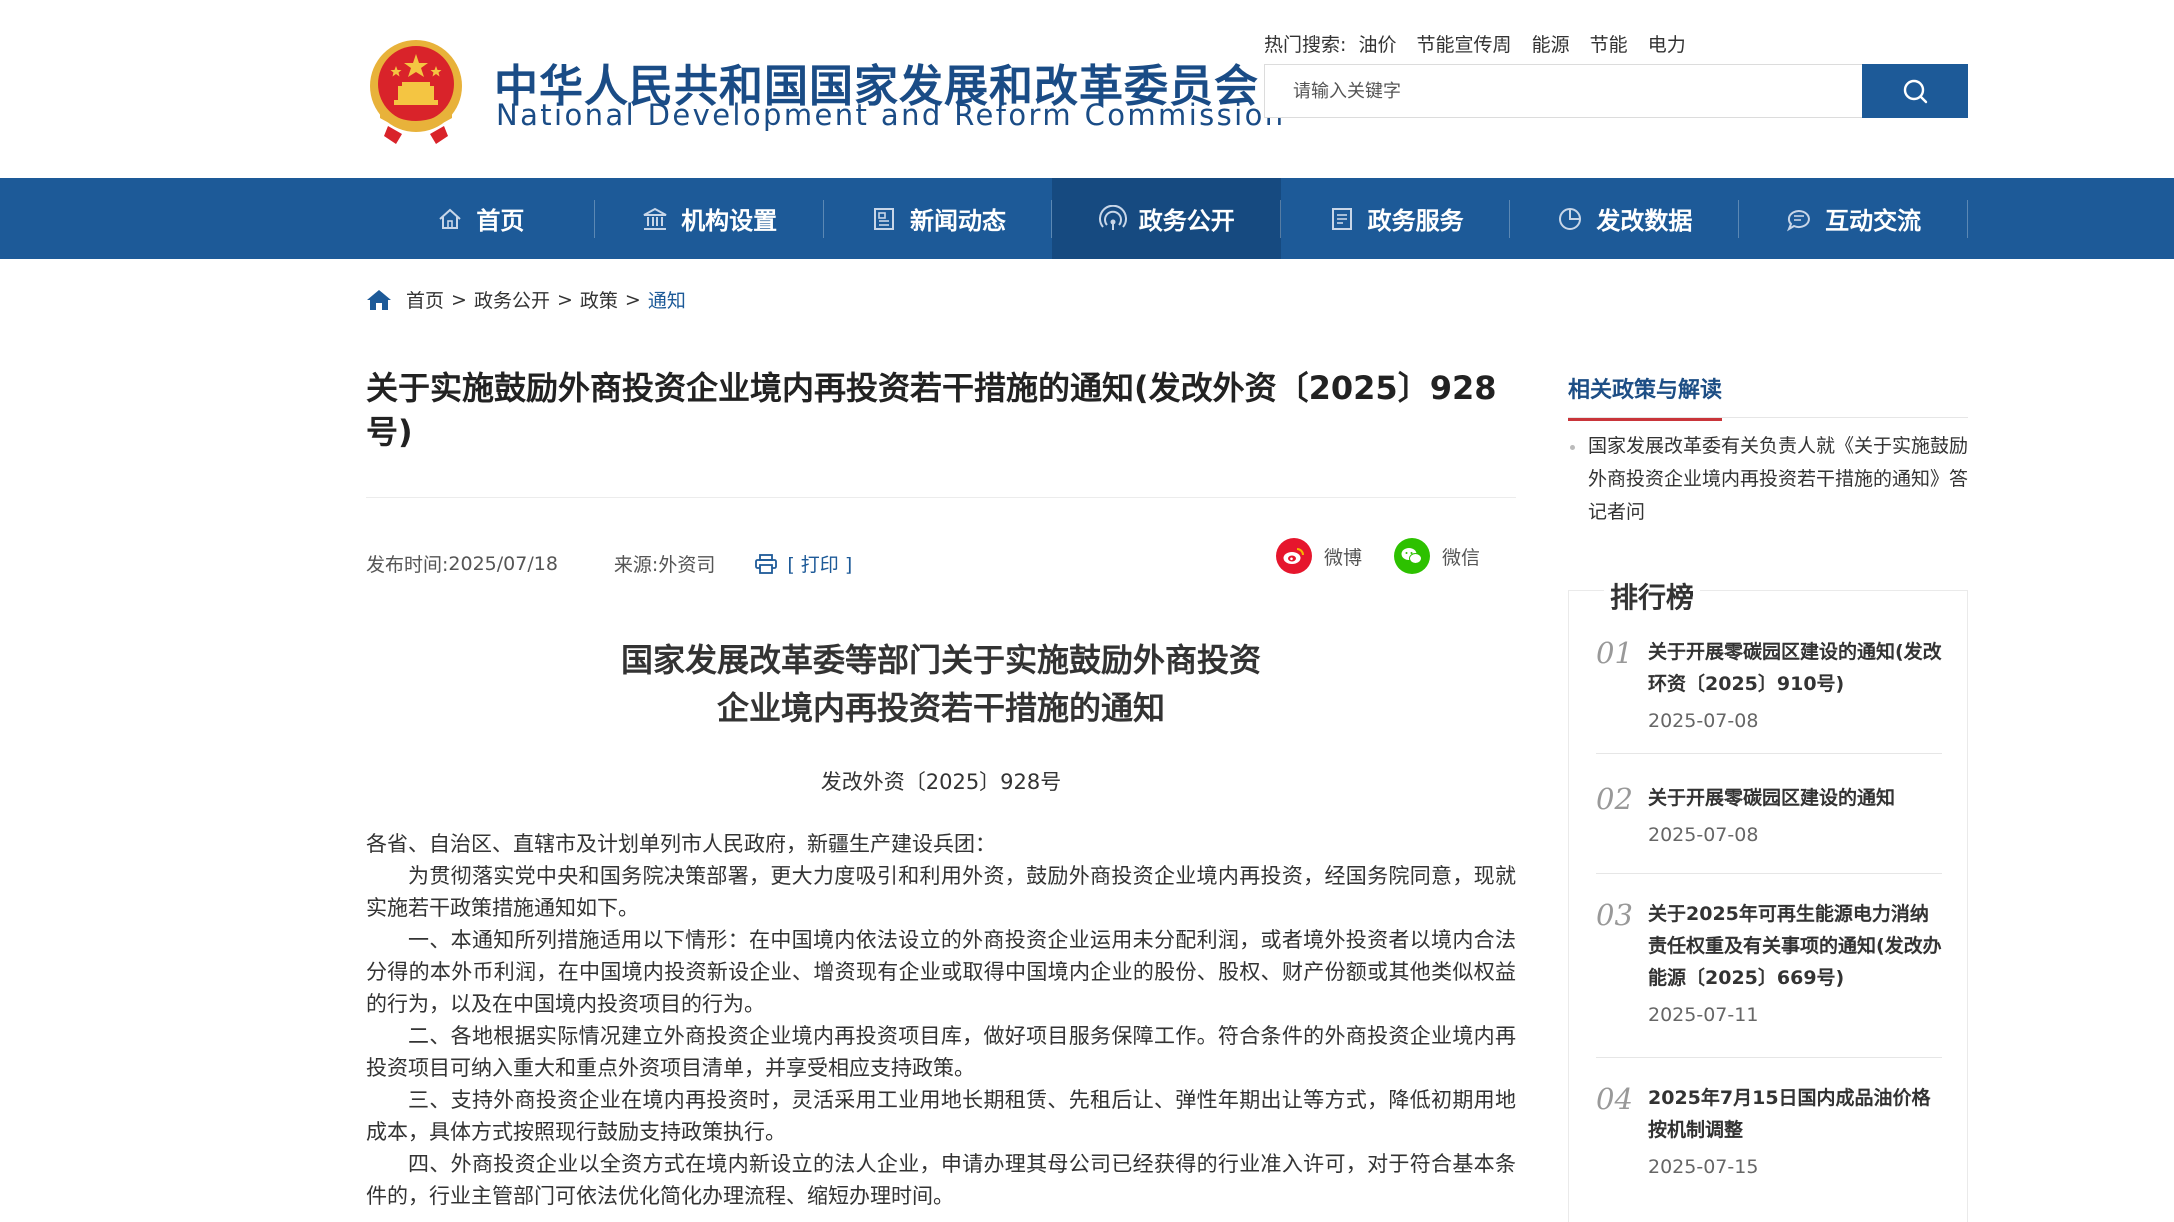 The height and width of the screenshot is (1222, 2174). Describe the element at coordinates (883, 218) in the screenshot. I see `news-icon` at that location.